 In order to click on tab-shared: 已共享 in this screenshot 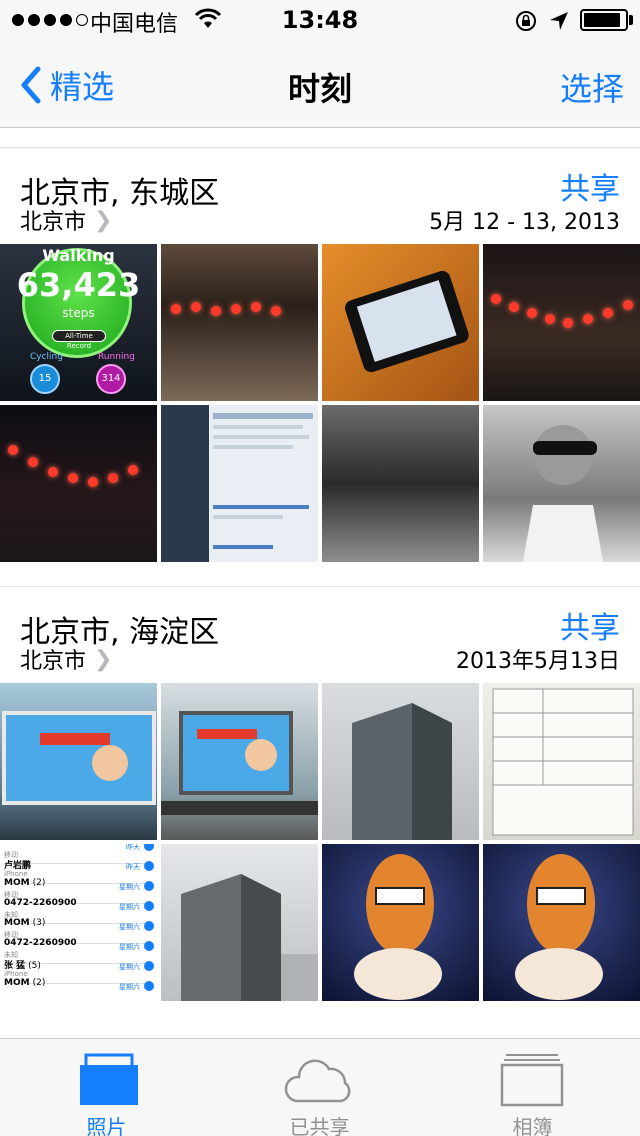, I will do `click(319, 1087)`.